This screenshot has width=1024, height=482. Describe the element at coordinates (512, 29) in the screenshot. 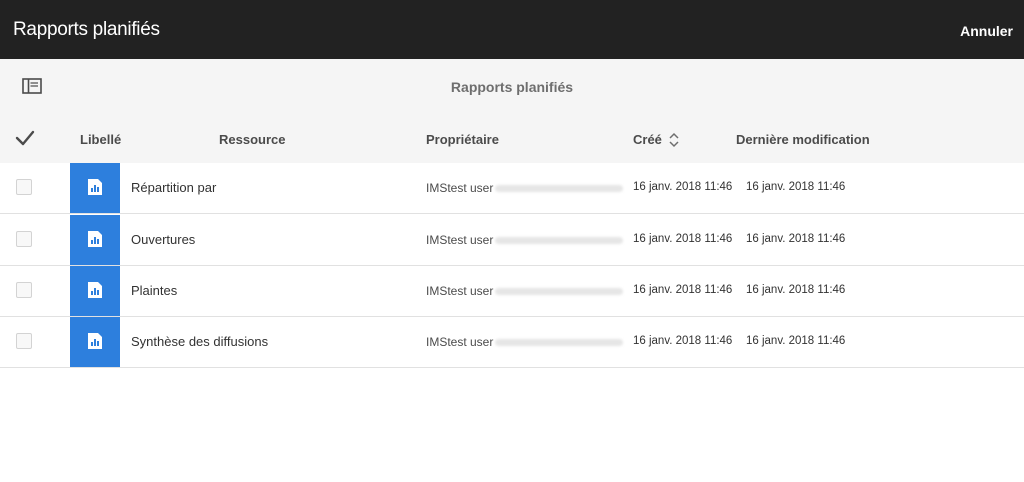

I see `top-bar: Rapports planifiés Annuler` at that location.